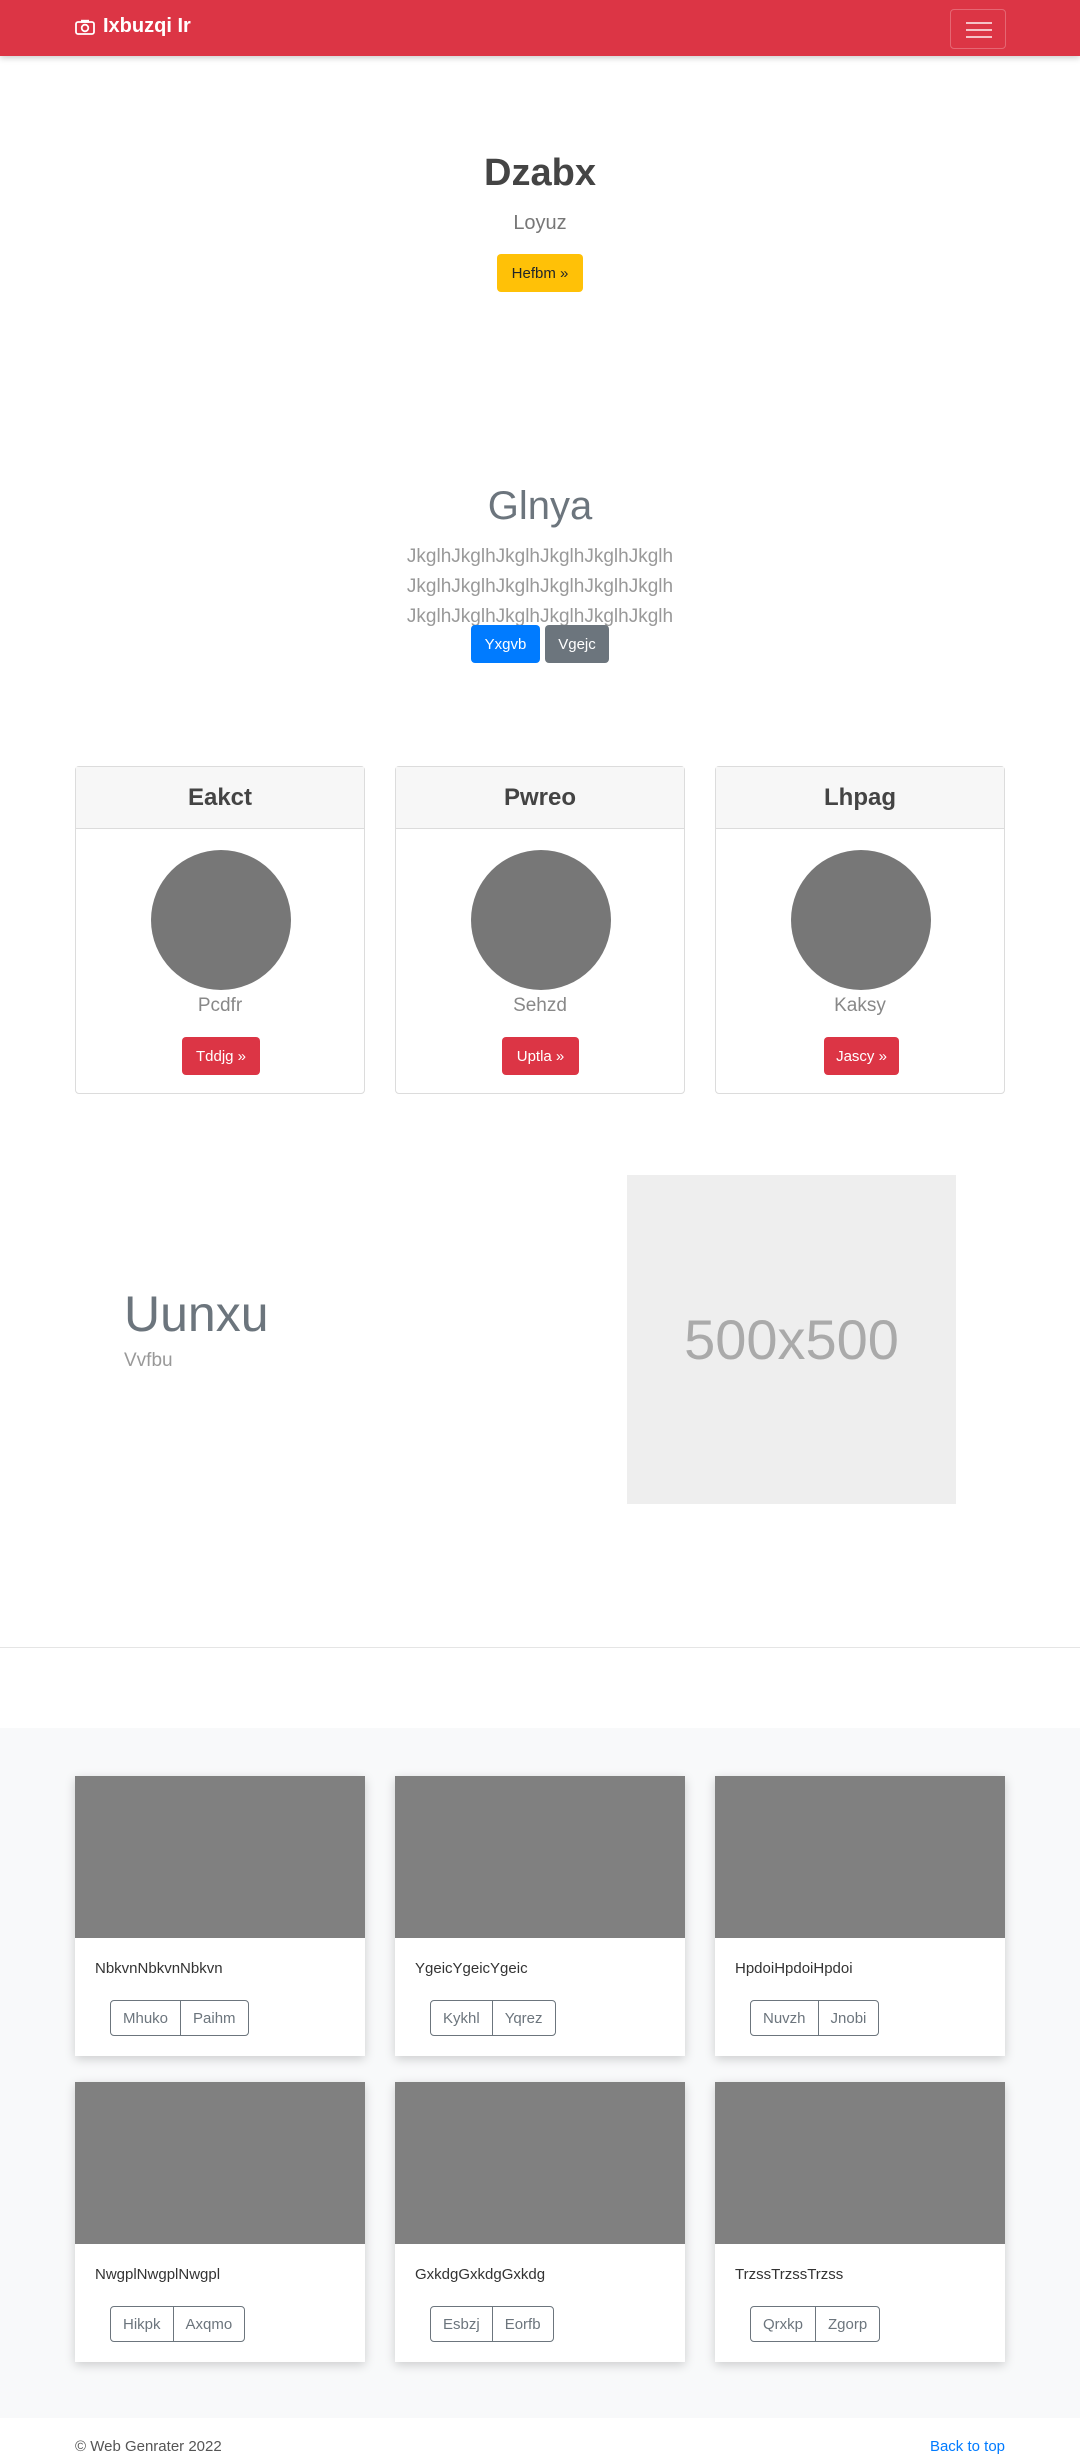 Image resolution: width=1080 pixels, height=2460 pixels. Describe the element at coordinates (860, 1005) in the screenshot. I see `profile-name: Kaksy` at that location.